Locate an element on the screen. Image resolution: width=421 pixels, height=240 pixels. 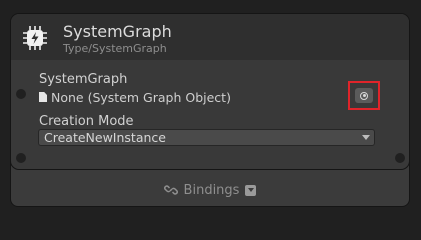
object-picker-highlight is located at coordinates (364, 95).